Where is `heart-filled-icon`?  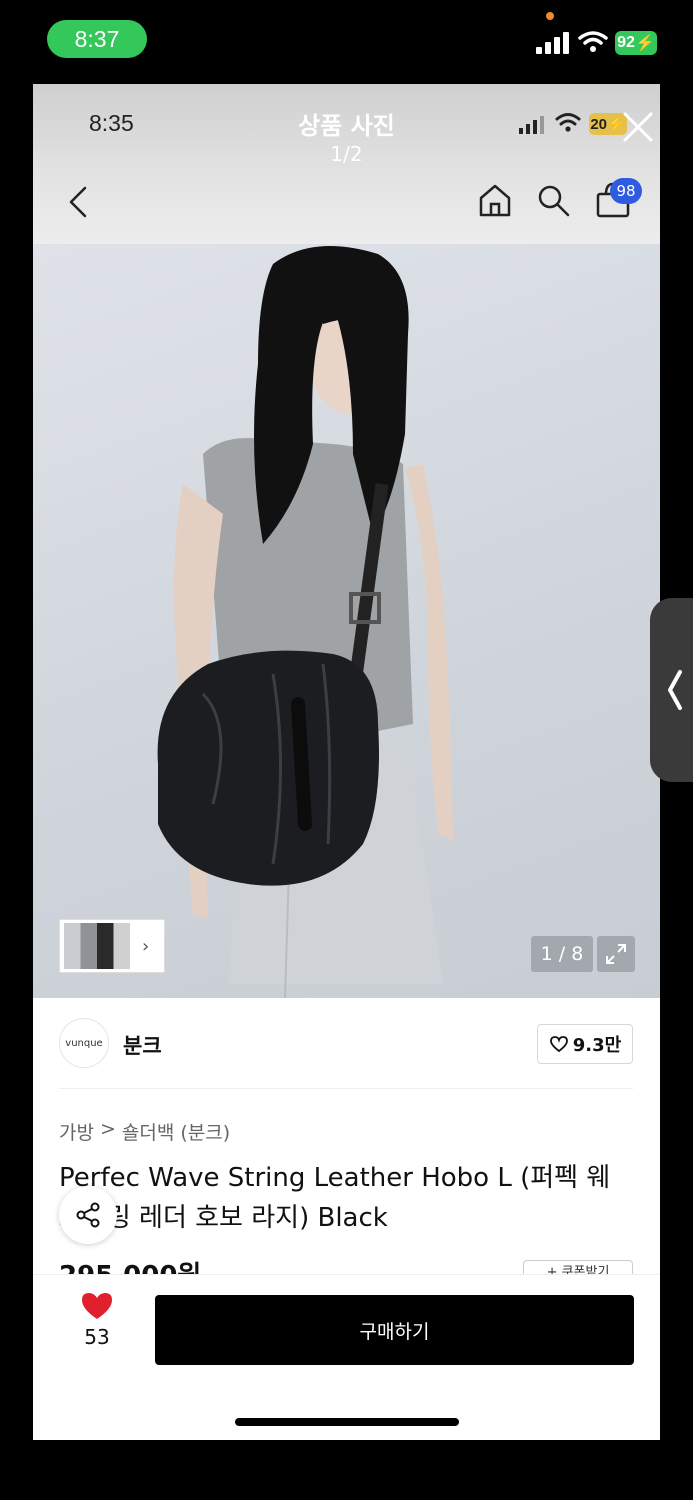
heart-filled-icon is located at coordinates (97, 1306).